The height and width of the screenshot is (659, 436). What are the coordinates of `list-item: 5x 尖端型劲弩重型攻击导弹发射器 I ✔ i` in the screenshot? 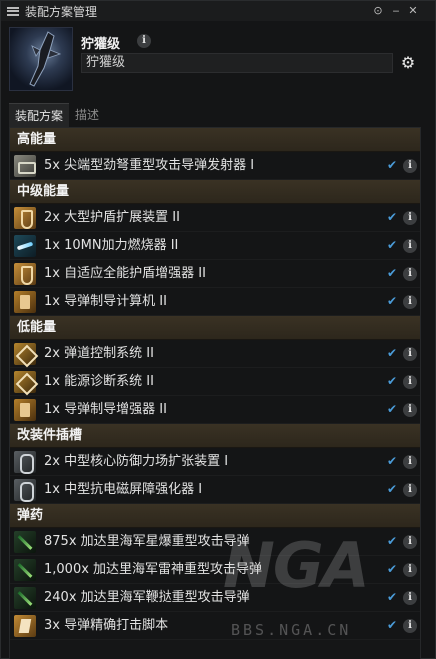 It's located at (215, 166).